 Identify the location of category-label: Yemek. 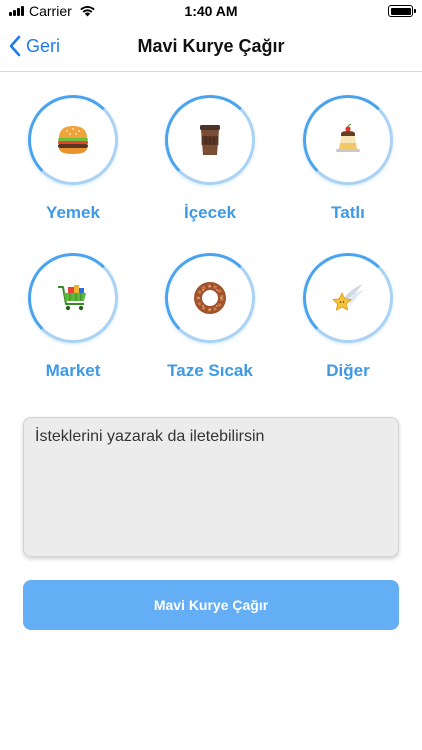
(73, 212).